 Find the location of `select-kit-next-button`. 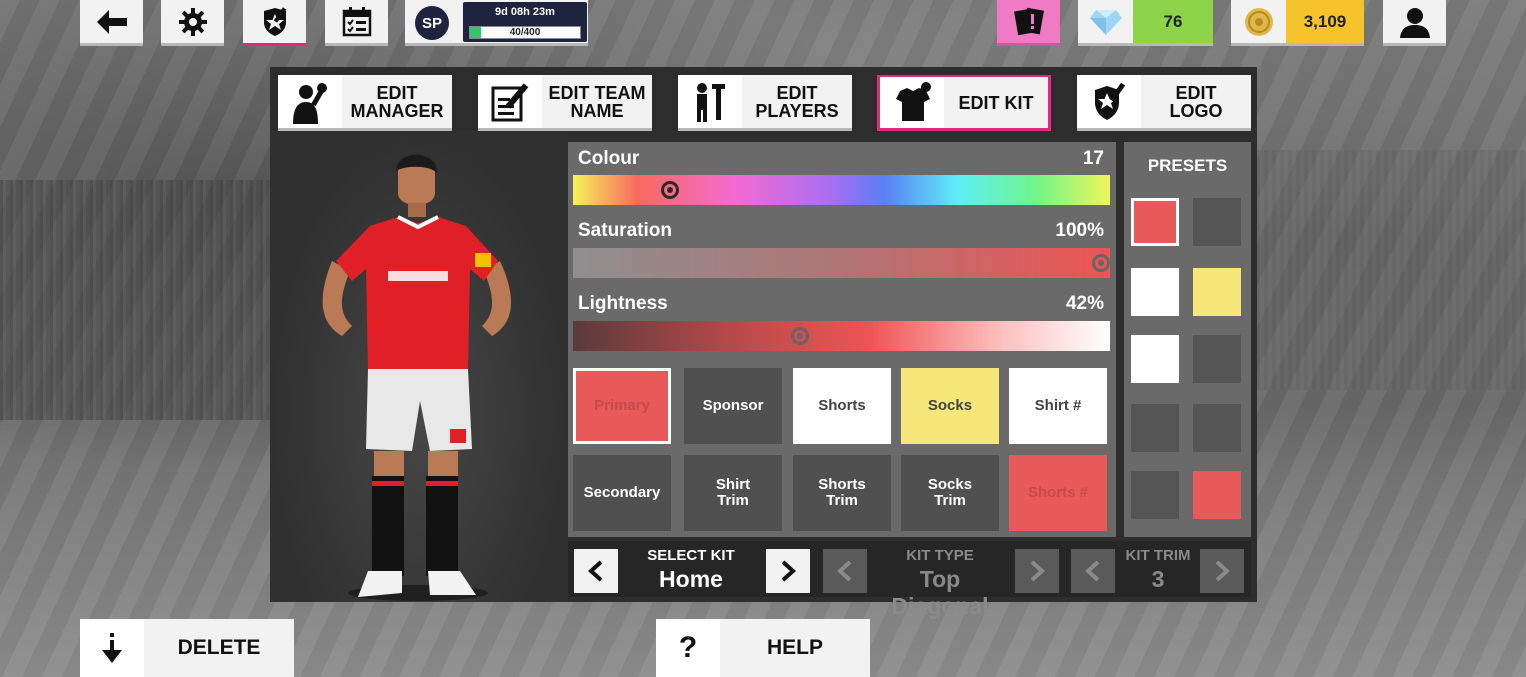

select-kit-next-button is located at coordinates (788, 571).